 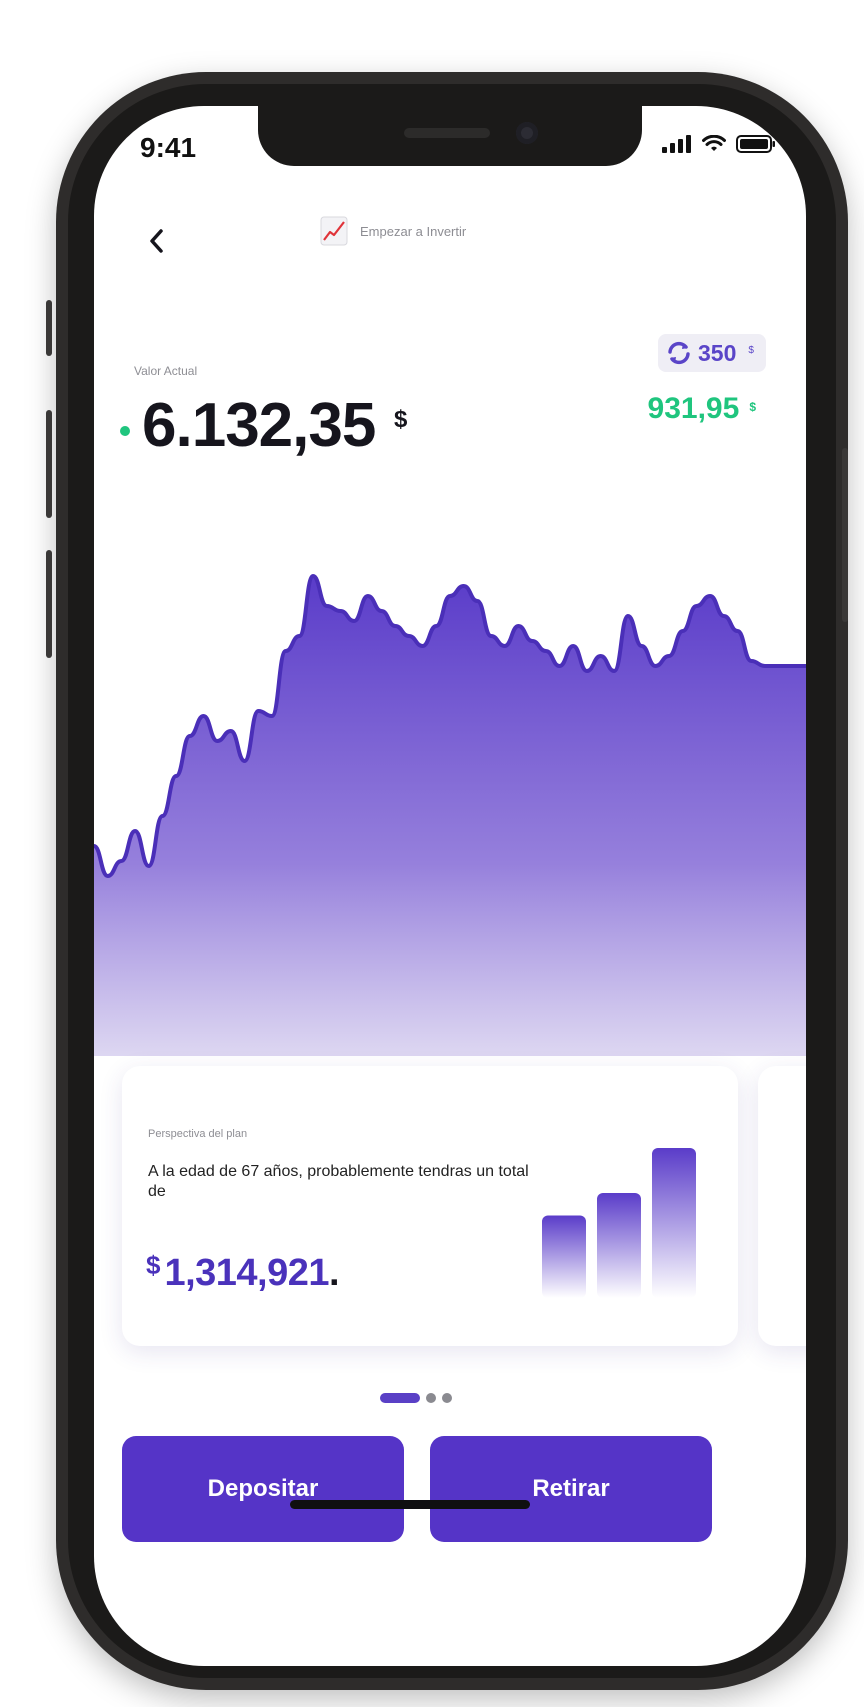 What do you see at coordinates (263, 1489) in the screenshot?
I see `deposit-button: Depositar` at bounding box center [263, 1489].